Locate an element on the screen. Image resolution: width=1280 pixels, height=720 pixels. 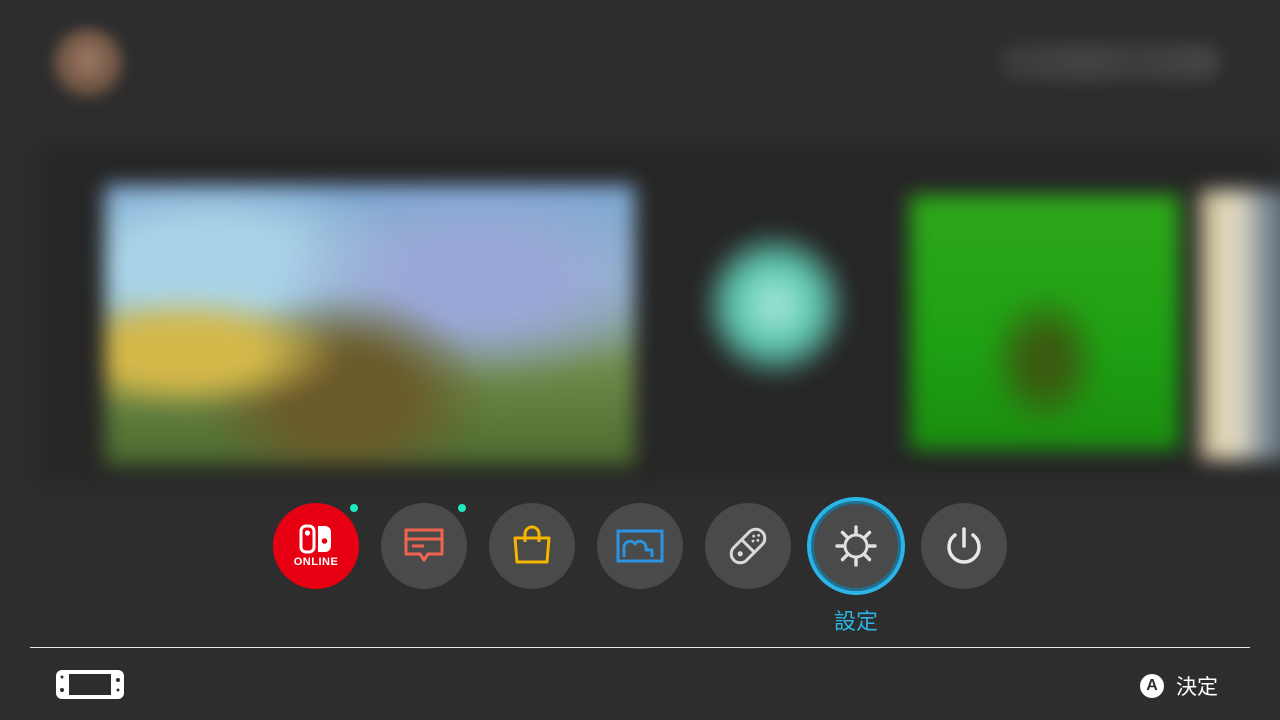
user-avatar is located at coordinates (88, 64).